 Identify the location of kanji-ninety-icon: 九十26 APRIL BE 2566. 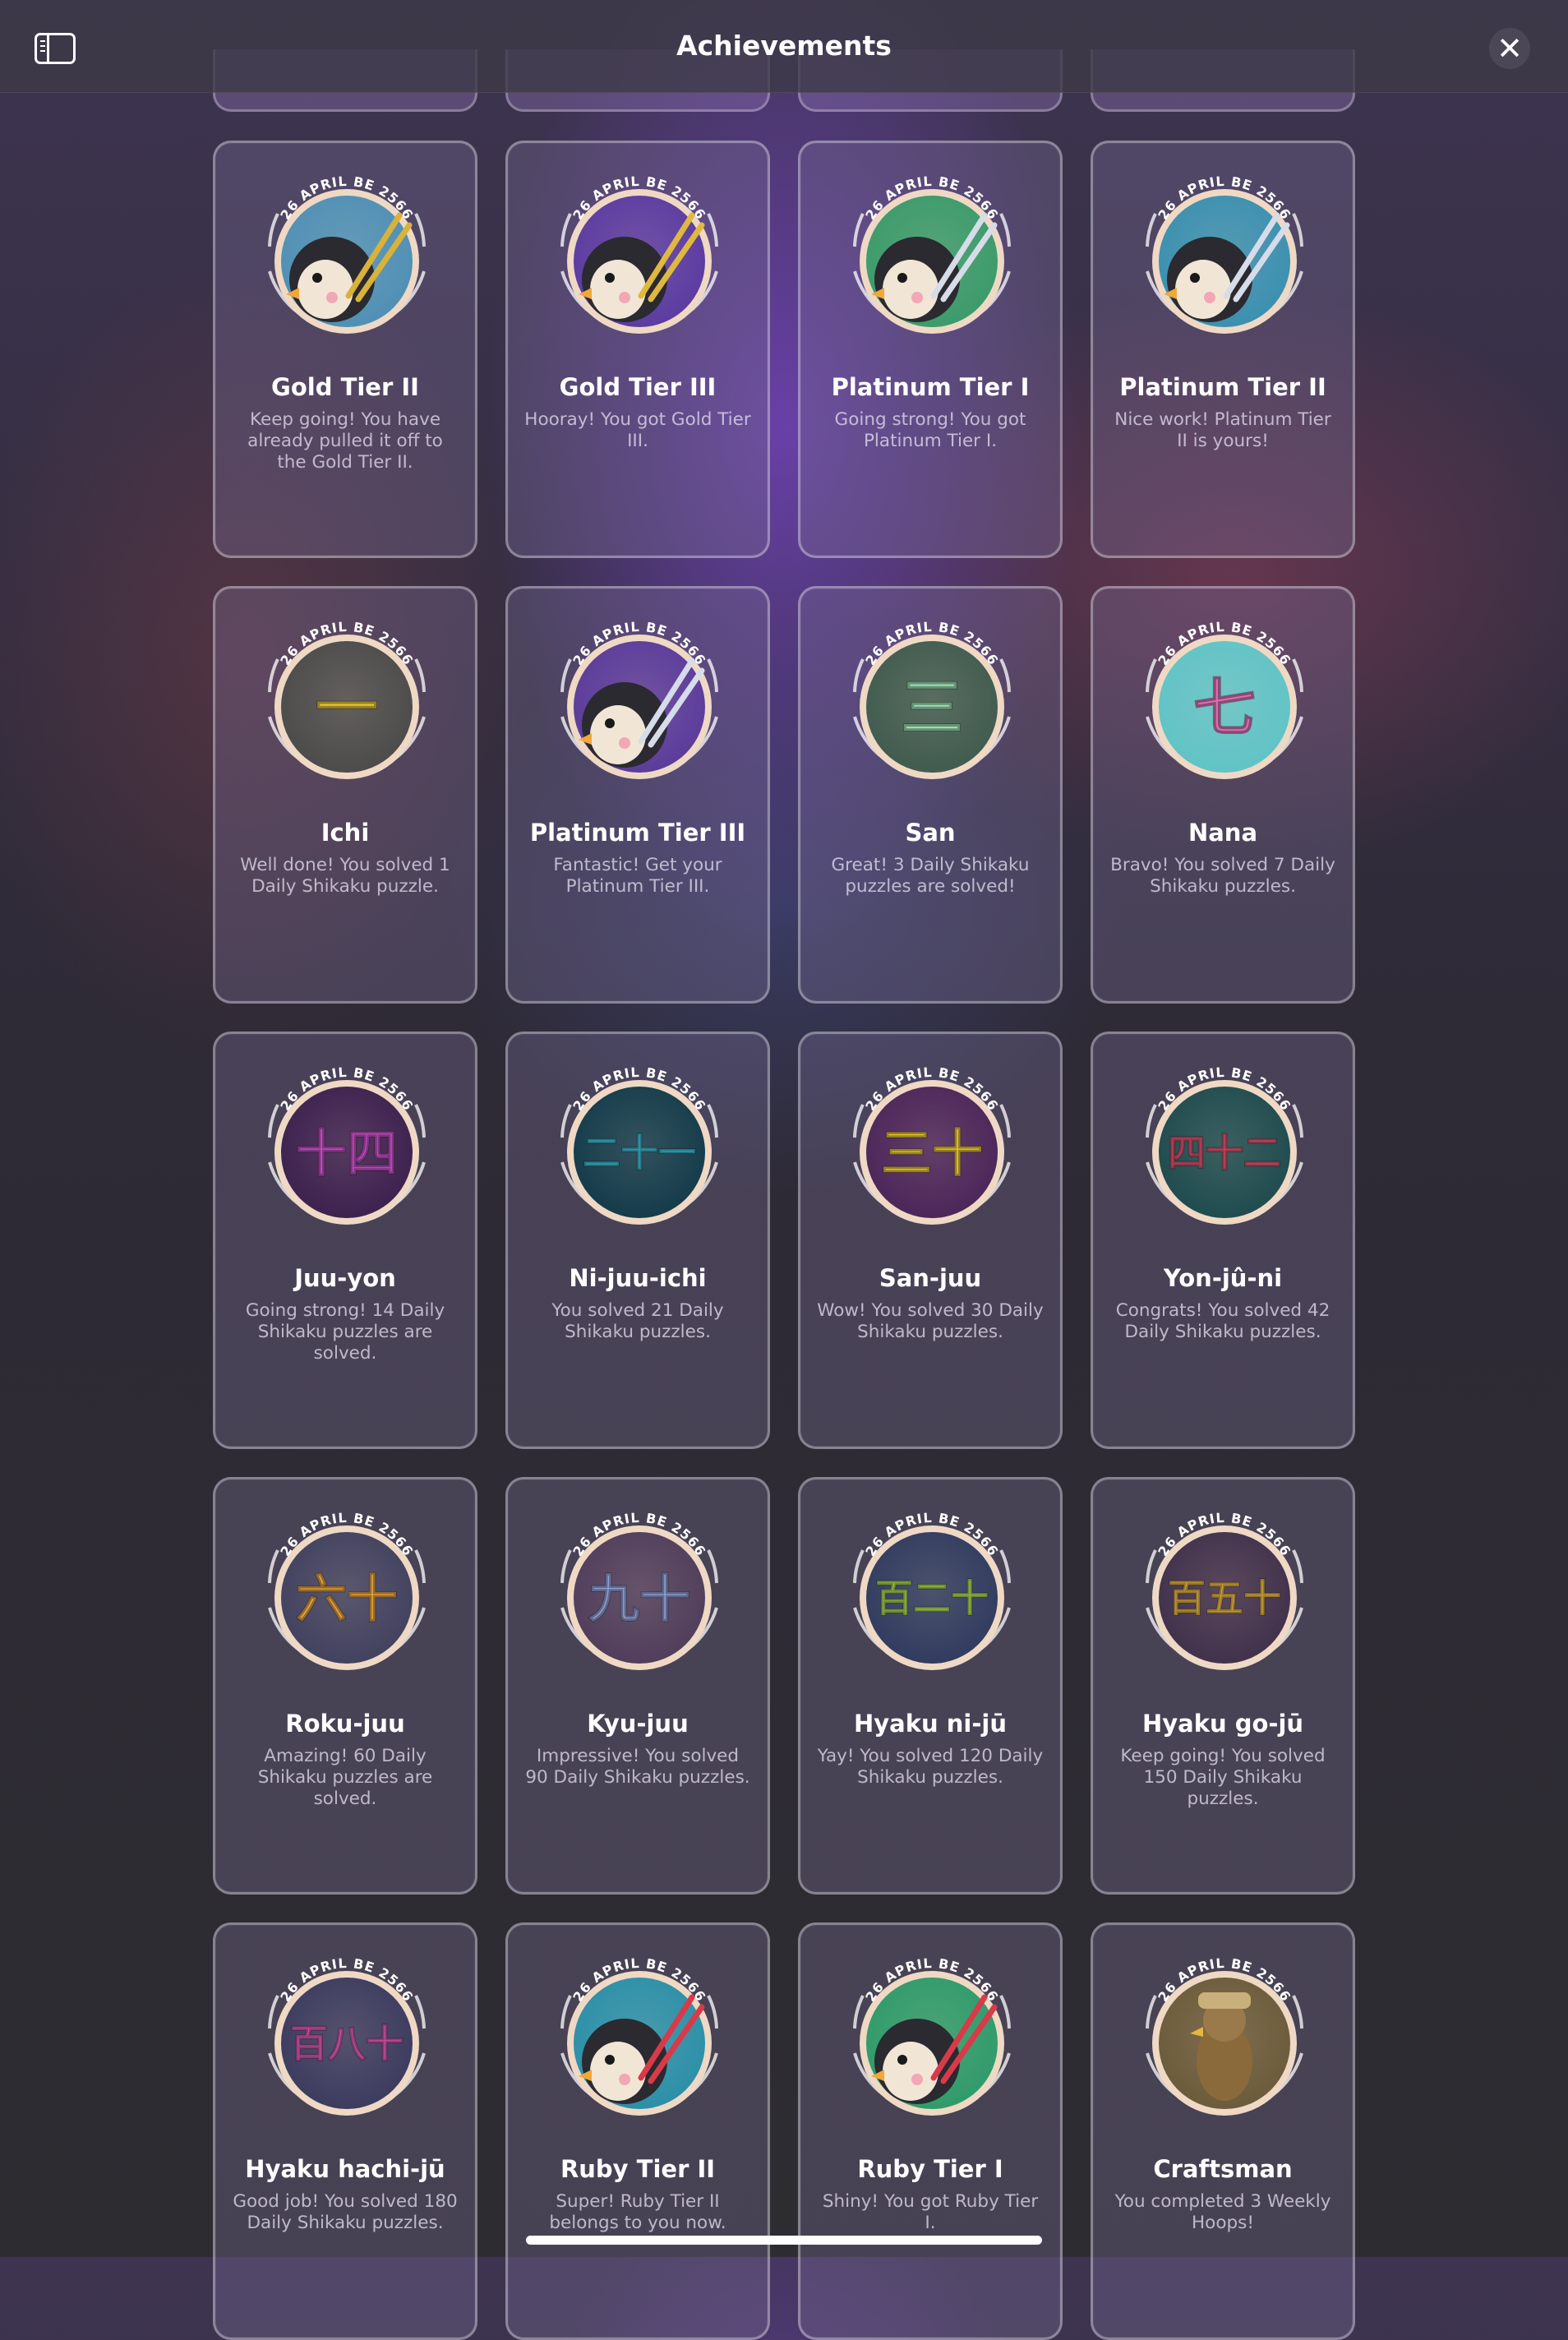
(639, 1590).